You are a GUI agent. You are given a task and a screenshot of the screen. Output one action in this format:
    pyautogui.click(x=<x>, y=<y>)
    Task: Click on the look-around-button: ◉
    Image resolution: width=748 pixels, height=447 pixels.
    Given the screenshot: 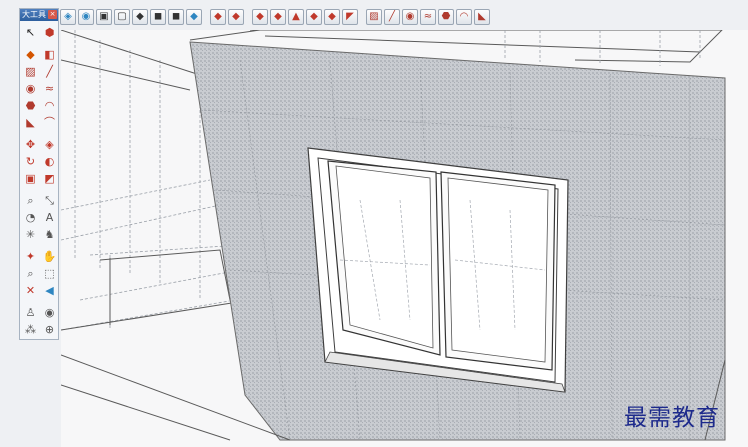 What is the action you would take?
    pyautogui.click(x=49, y=312)
    